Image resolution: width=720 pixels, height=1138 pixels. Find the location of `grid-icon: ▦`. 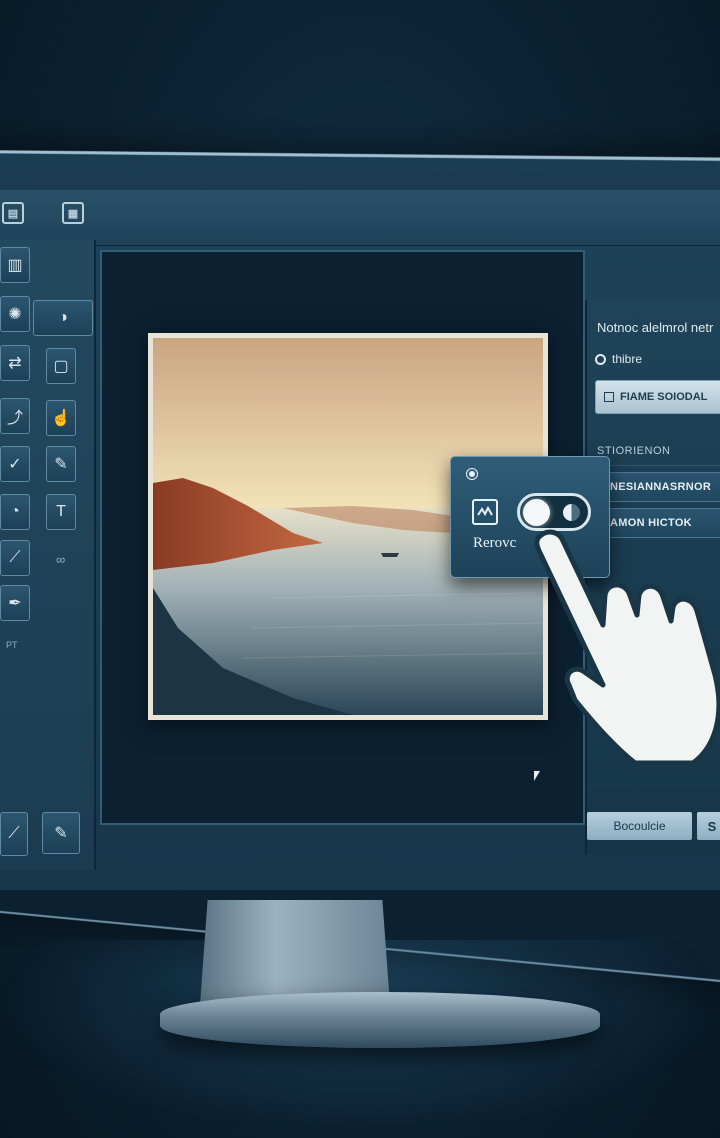

grid-icon: ▦ is located at coordinates (73, 213).